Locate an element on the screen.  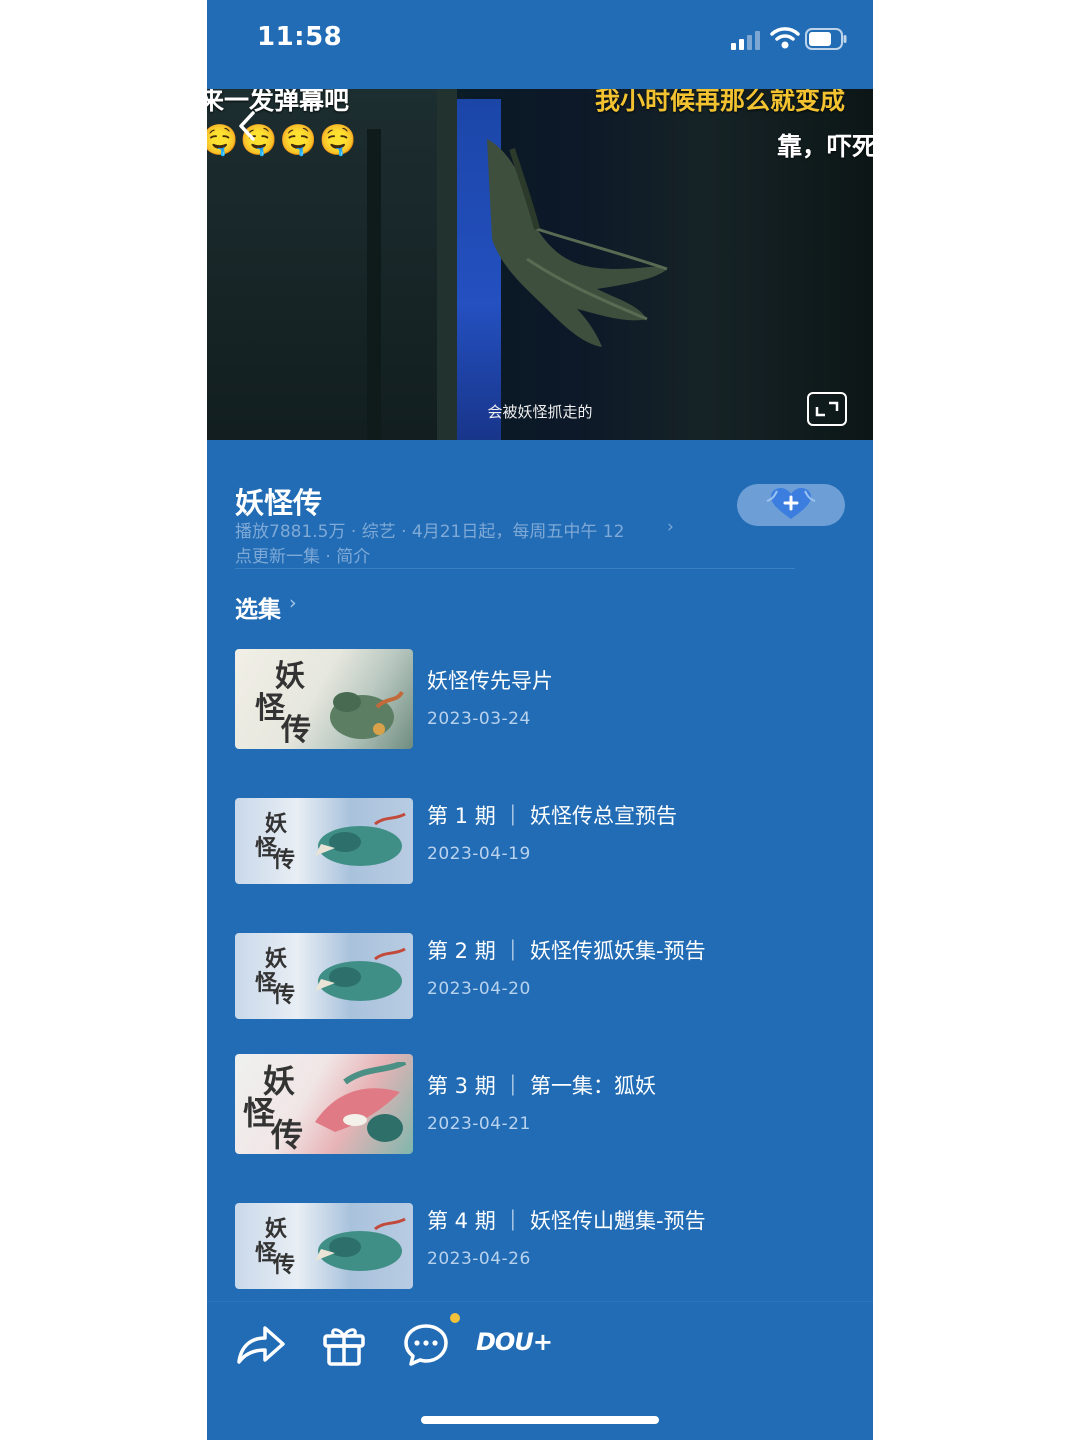
video-subtitle: 会被妖怪抓走的 is located at coordinates (540, 412).